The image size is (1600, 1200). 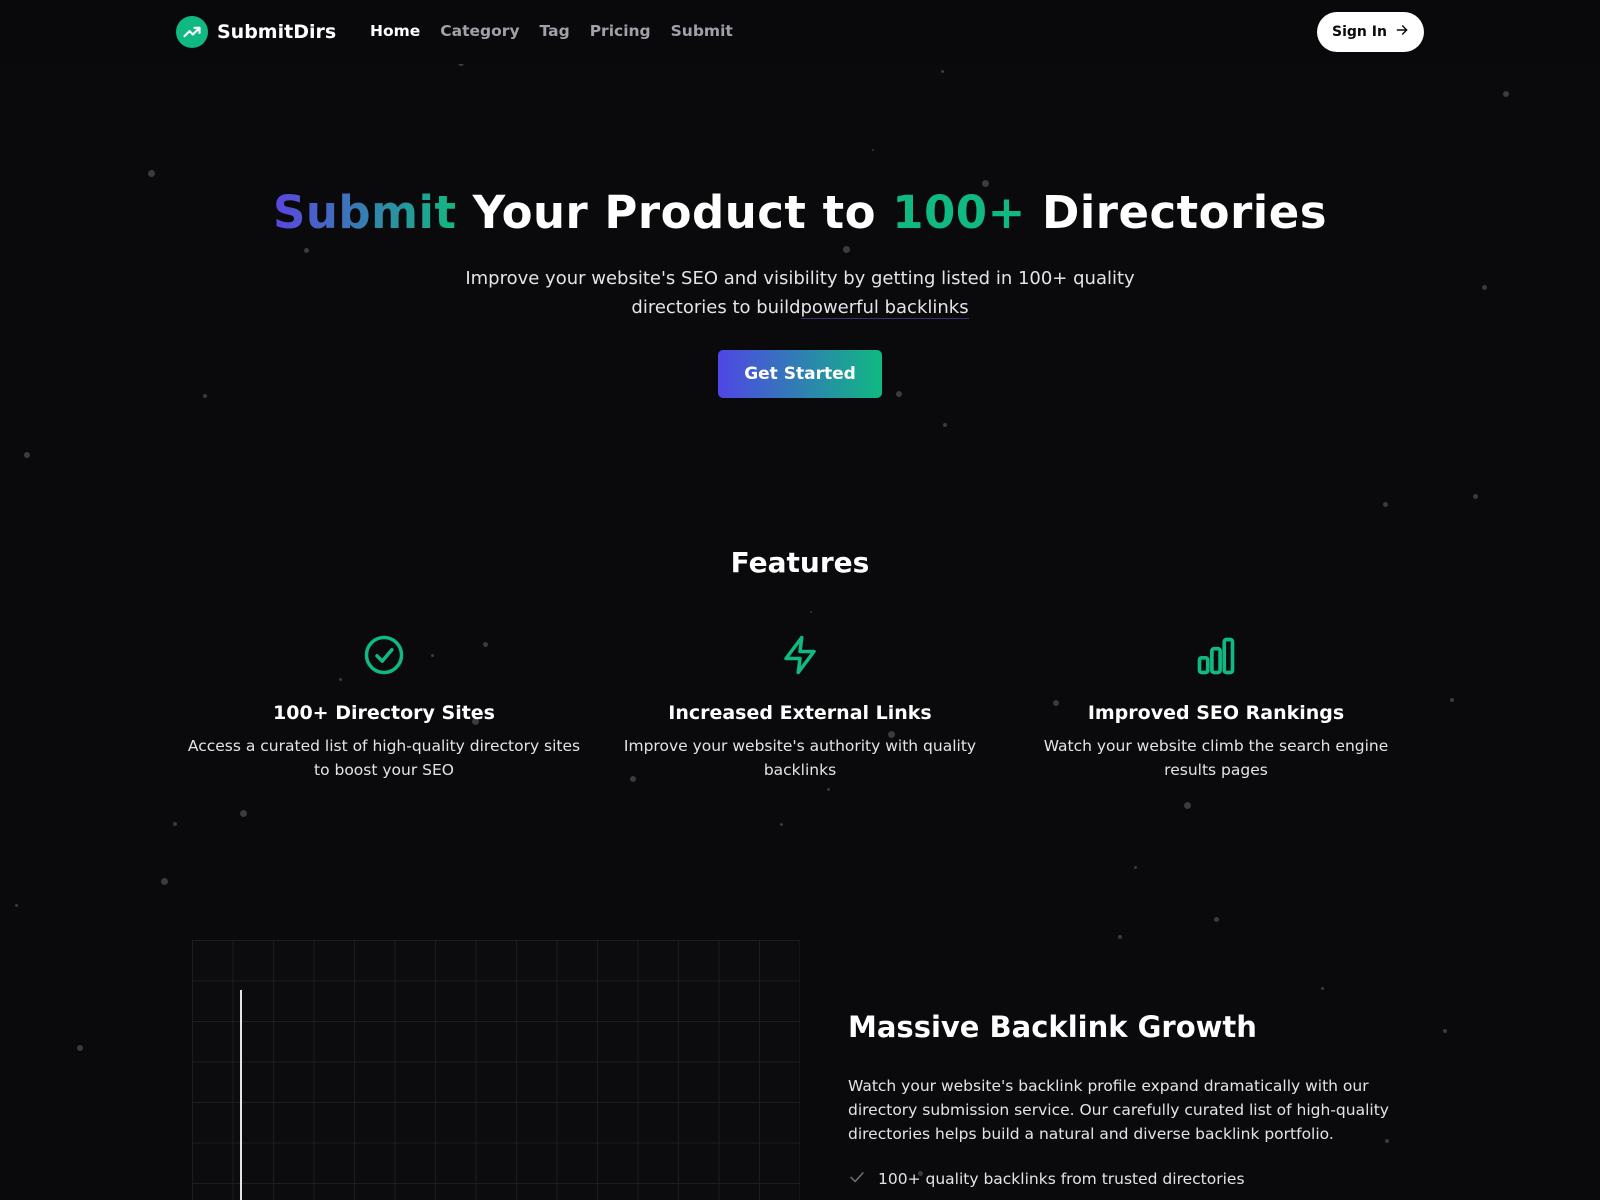 I want to click on nav-tag: Tag, so click(x=555, y=31).